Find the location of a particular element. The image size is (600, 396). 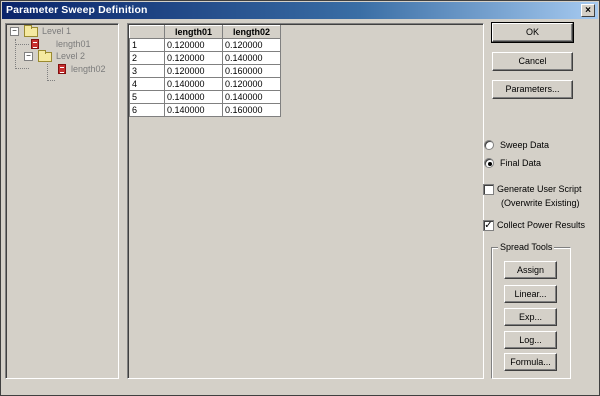

table-row: 3 0.120000 0.160000 is located at coordinates (205, 71).